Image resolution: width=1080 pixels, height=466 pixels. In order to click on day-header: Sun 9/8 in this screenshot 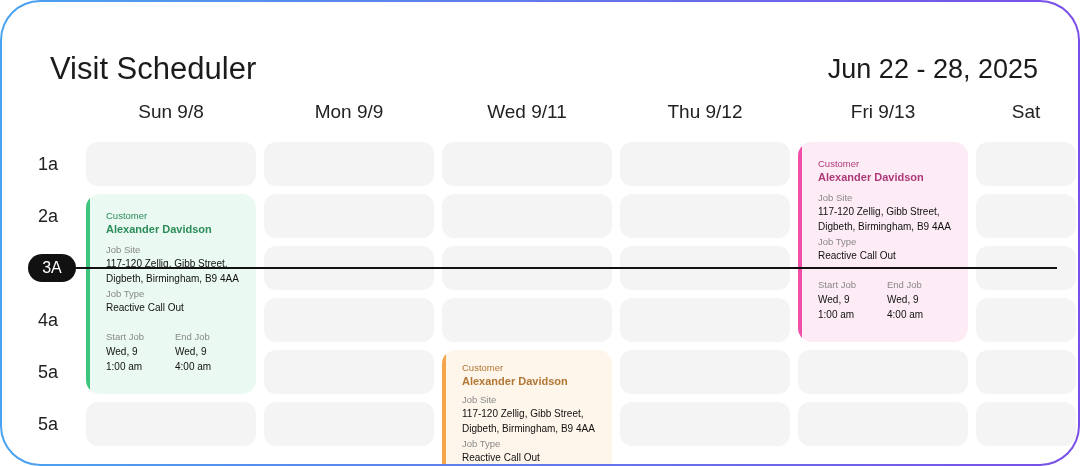, I will do `click(171, 112)`.